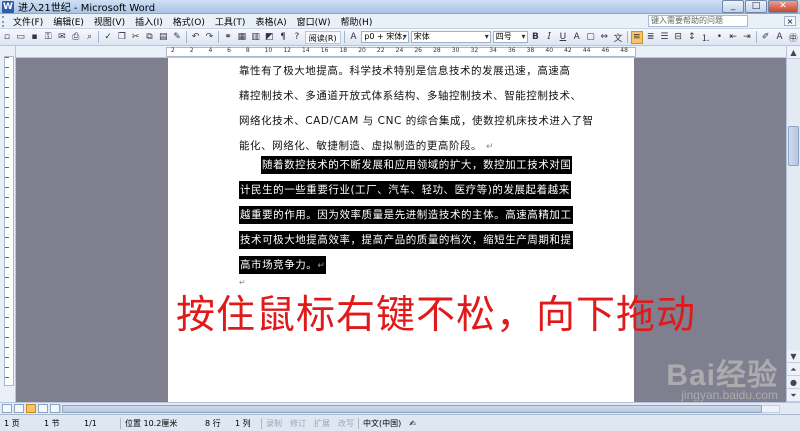  Describe the element at coordinates (780, 37) in the screenshot. I see `text-color-icon: A` at that location.